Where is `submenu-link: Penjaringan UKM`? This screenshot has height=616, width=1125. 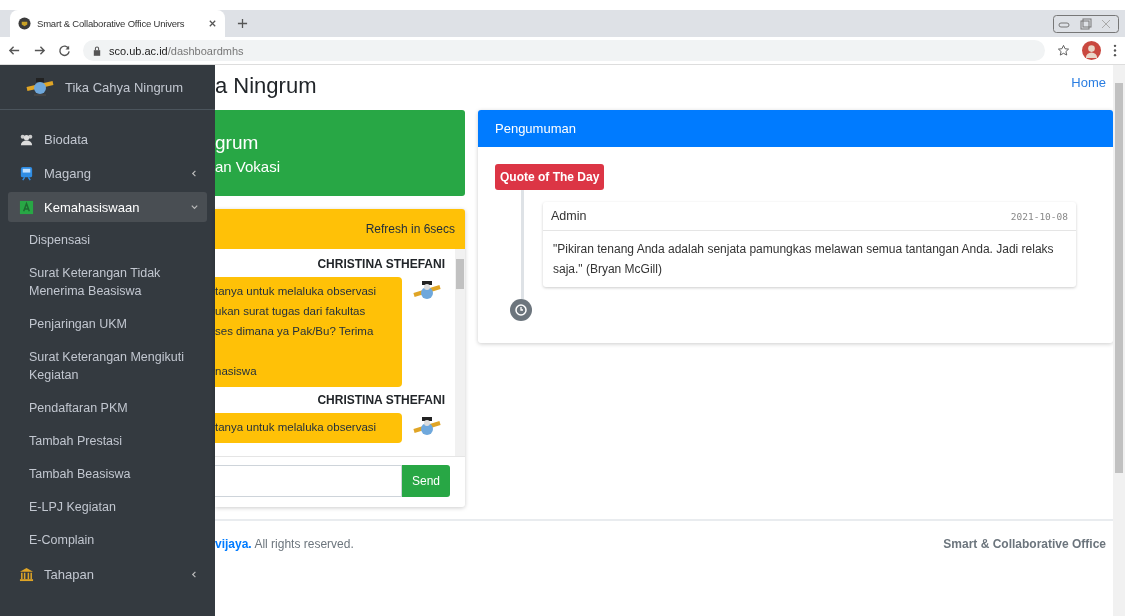
submenu-link: Penjaringan UKM is located at coordinates (107, 324).